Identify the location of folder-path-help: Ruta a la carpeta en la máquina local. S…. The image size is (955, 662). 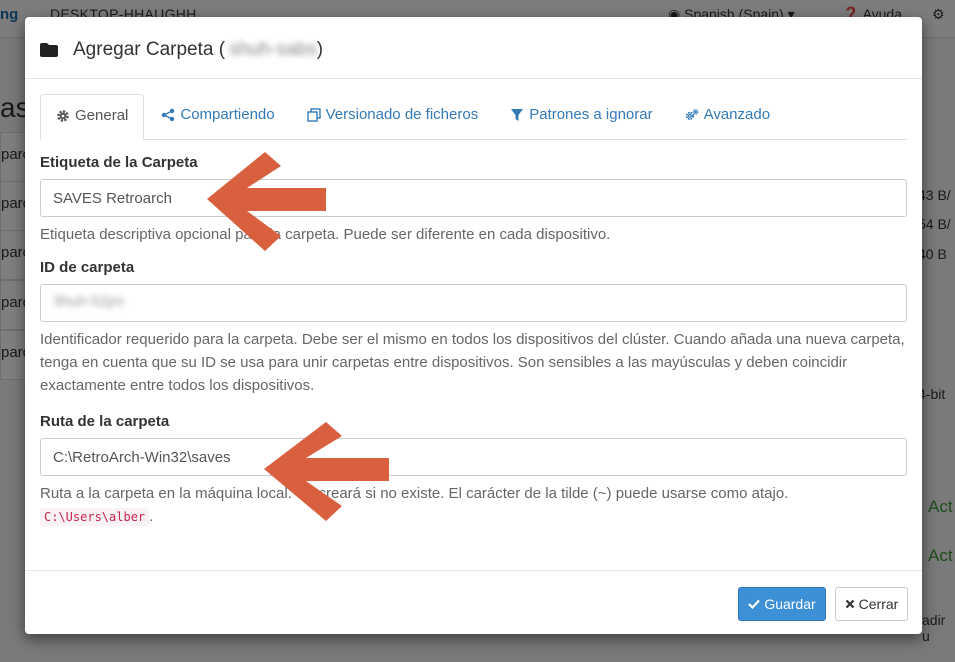
(473, 505).